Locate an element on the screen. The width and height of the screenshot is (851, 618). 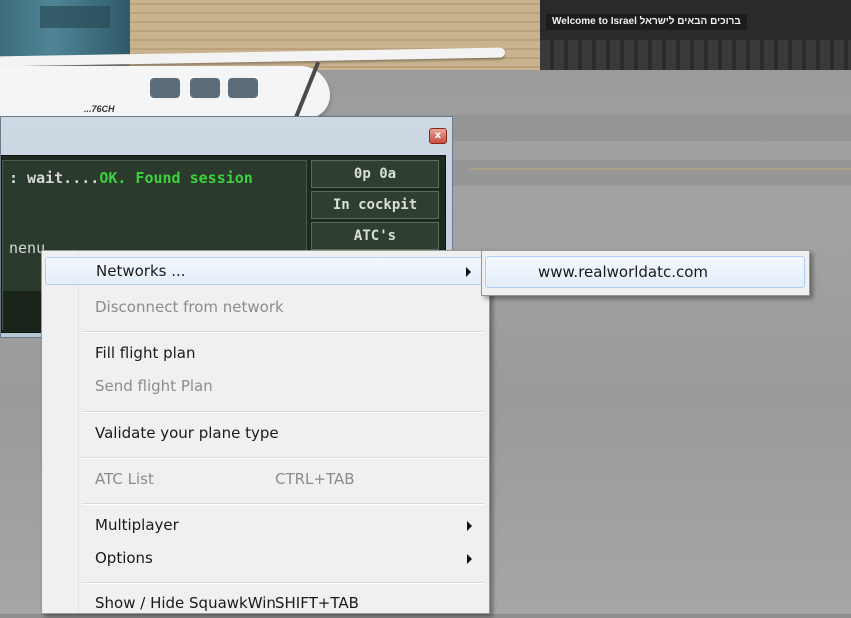
menu-item-validate-plane: Validate your plane type is located at coordinates (265, 434).